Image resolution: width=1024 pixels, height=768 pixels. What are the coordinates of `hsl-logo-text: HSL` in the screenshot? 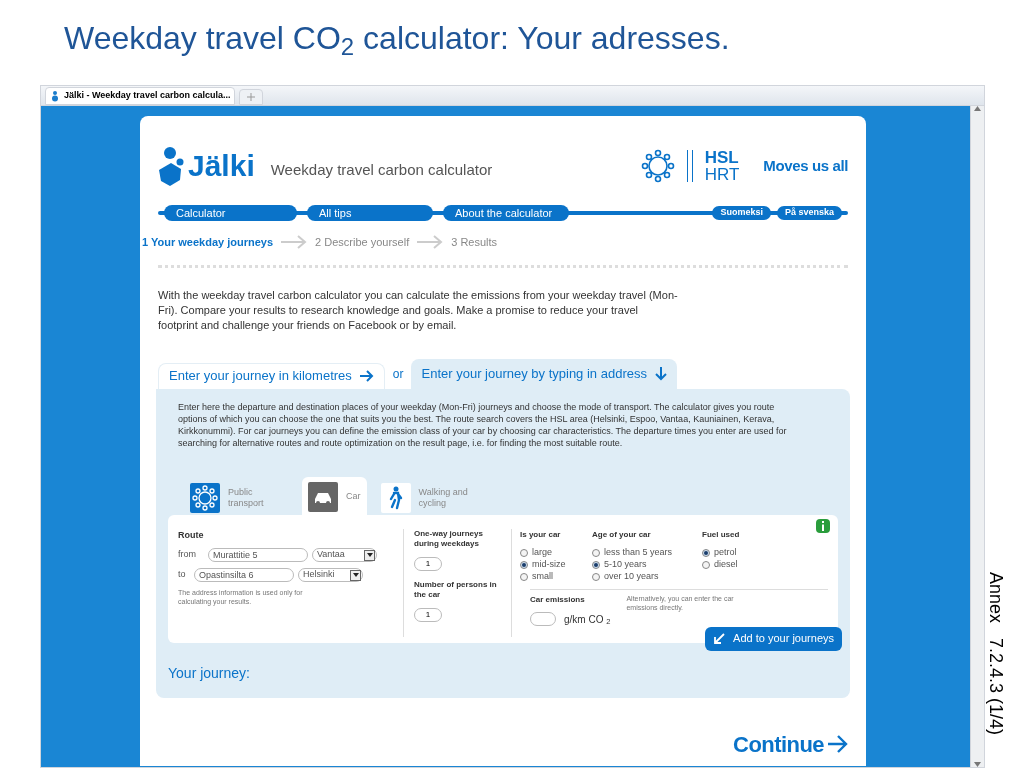 It's located at (722, 157).